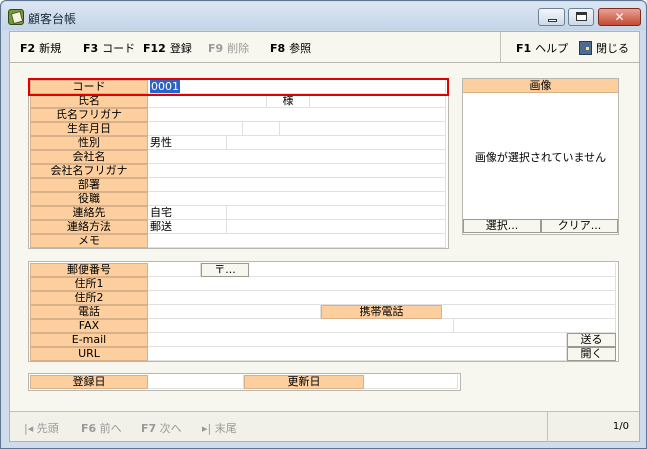 This screenshot has width=647, height=449. I want to click on phone-label: 電話, so click(89, 312).